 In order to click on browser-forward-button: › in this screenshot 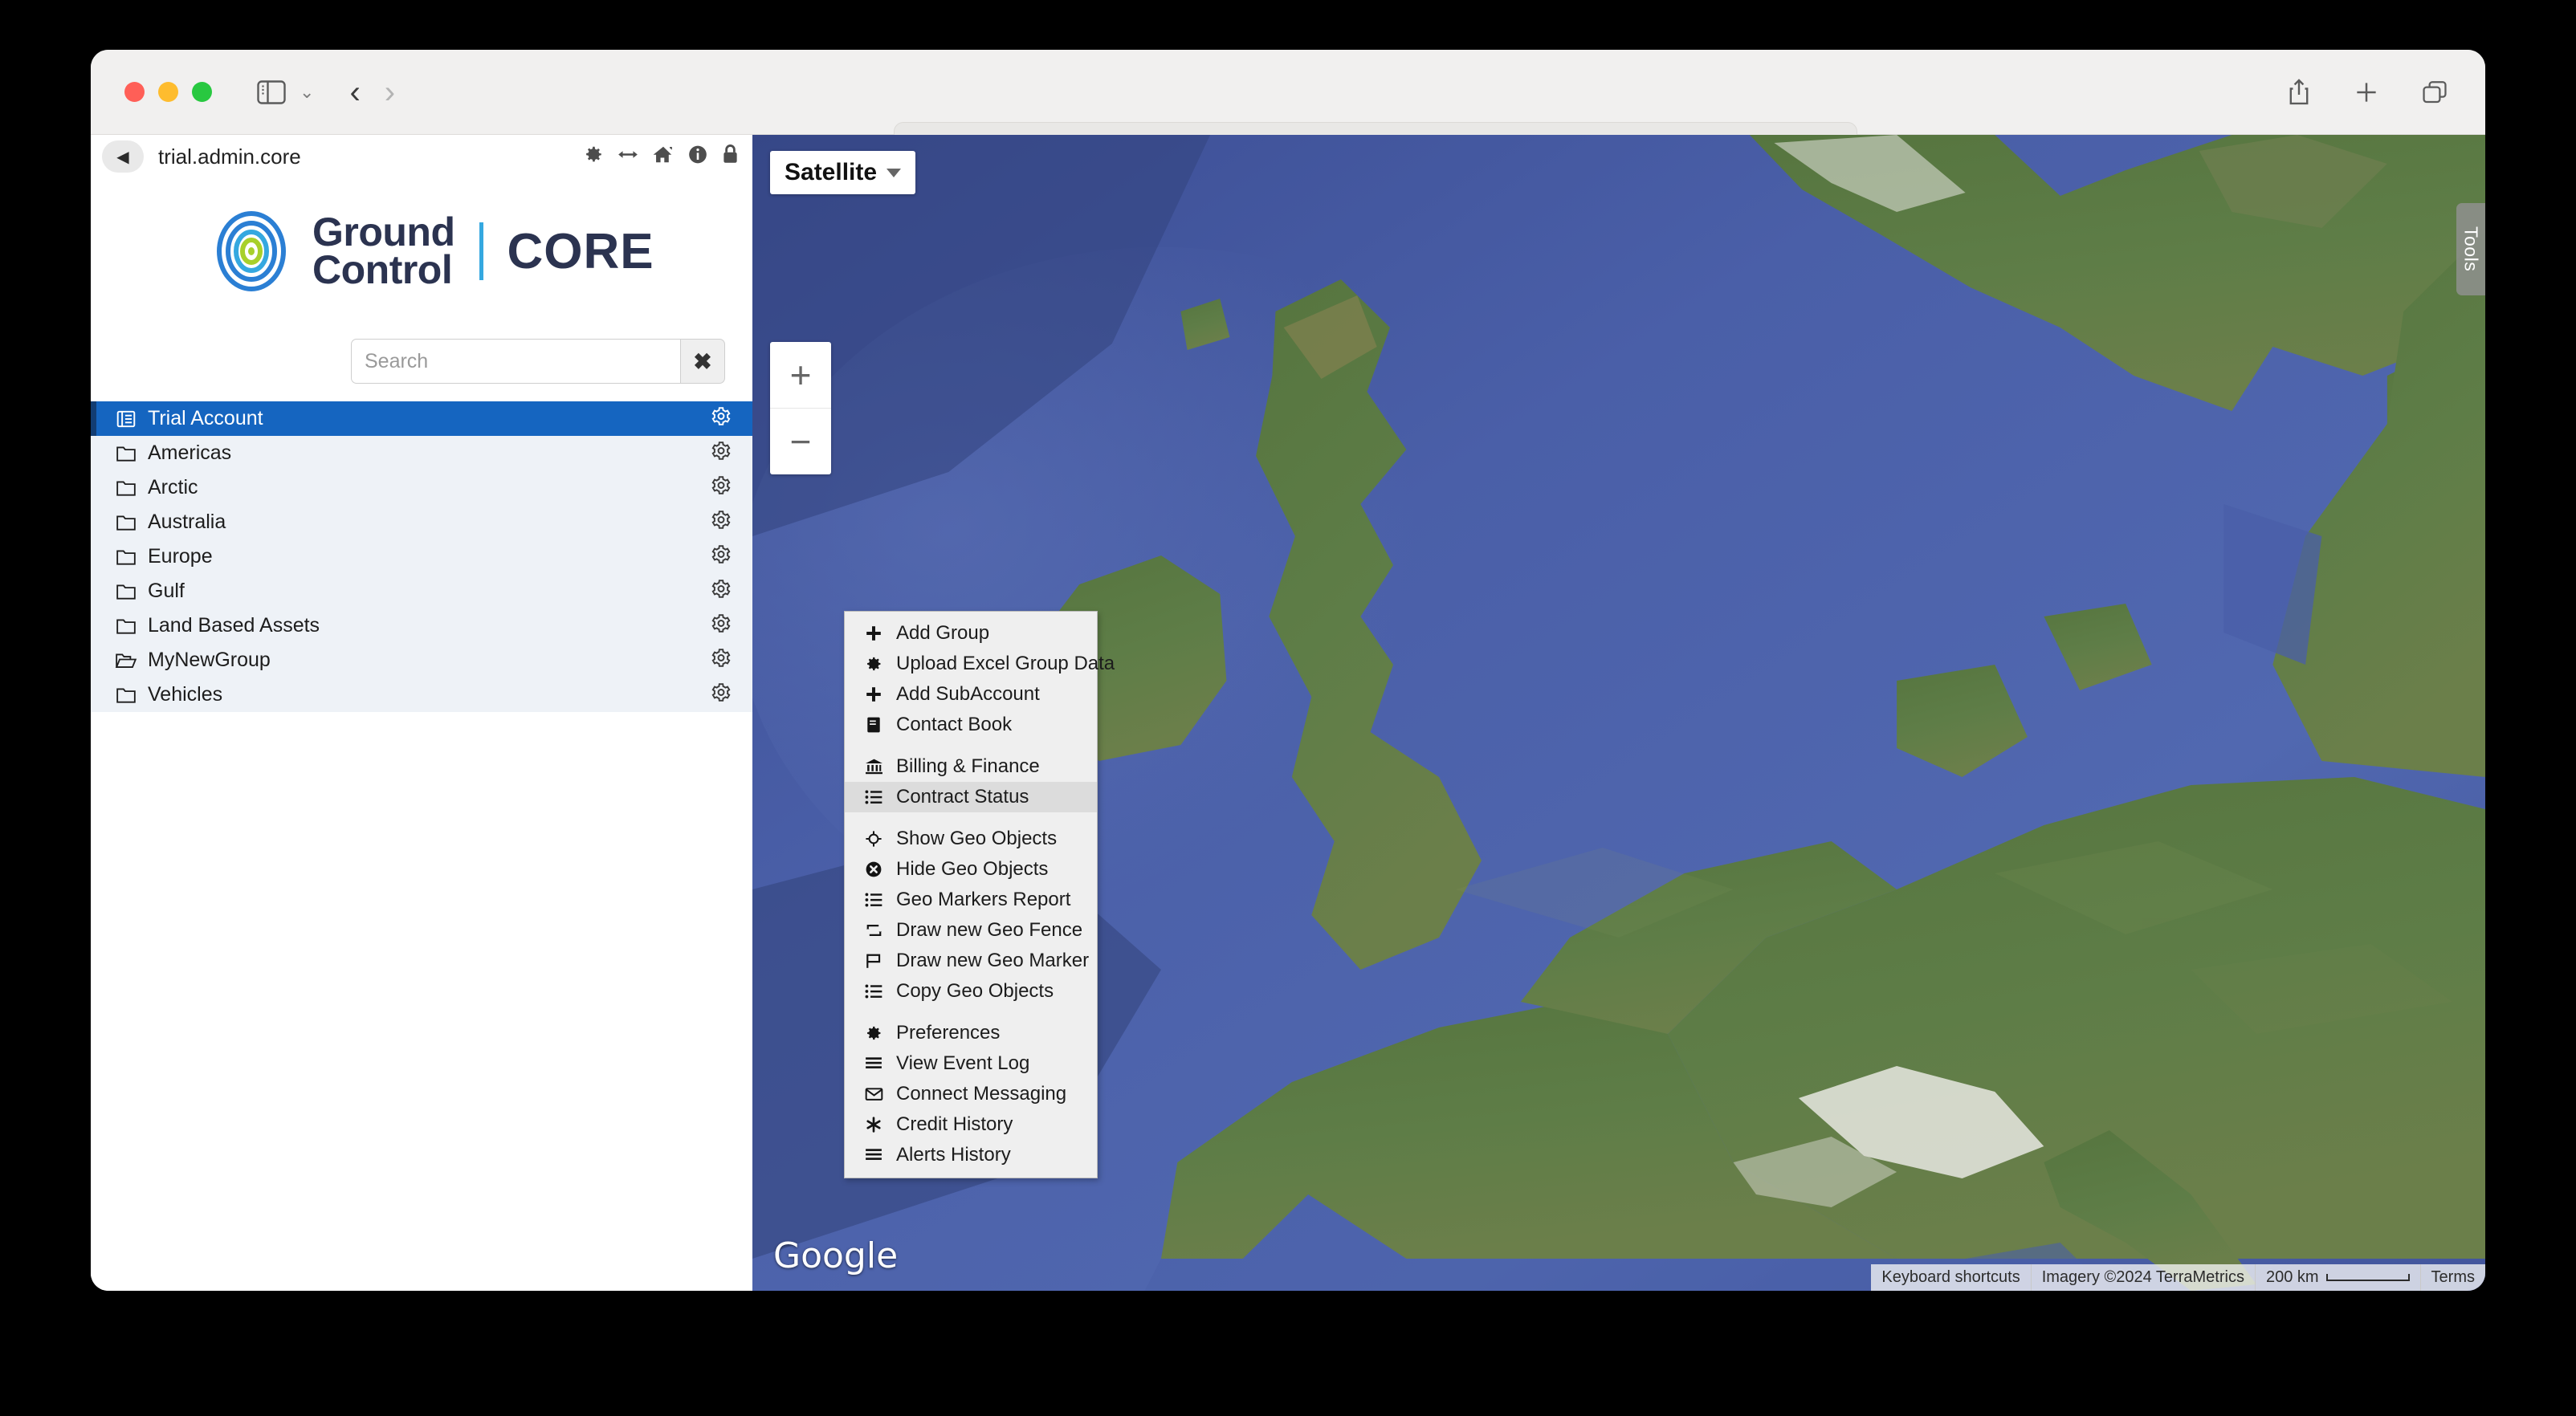, I will do `click(390, 92)`.